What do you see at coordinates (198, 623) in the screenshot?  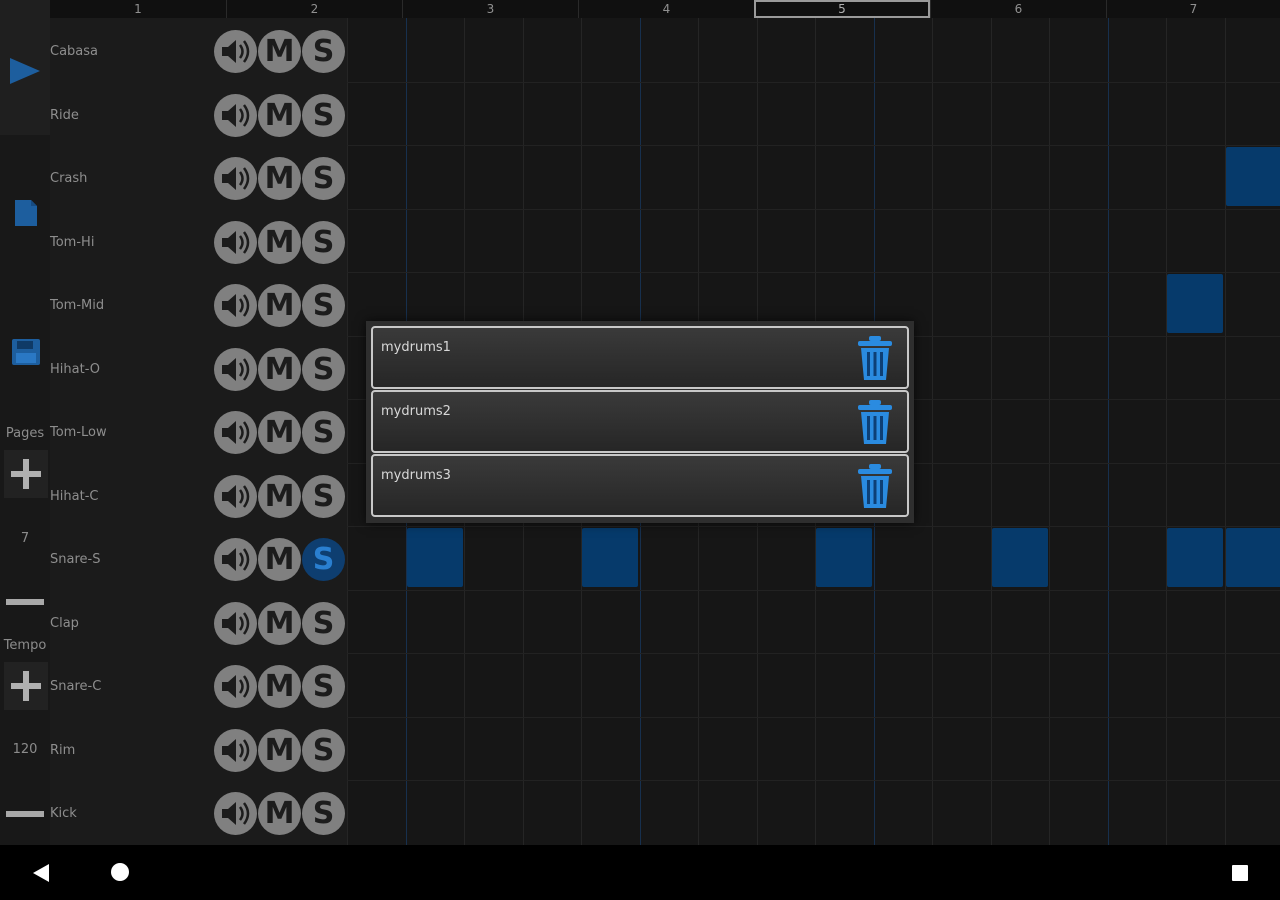 I see `track-row: Clap M S` at bounding box center [198, 623].